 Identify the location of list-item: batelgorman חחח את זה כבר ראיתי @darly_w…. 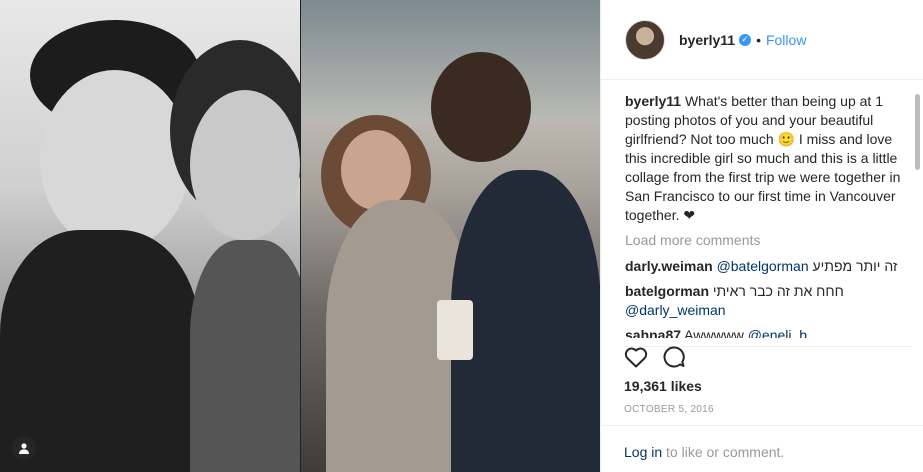
(769, 301).